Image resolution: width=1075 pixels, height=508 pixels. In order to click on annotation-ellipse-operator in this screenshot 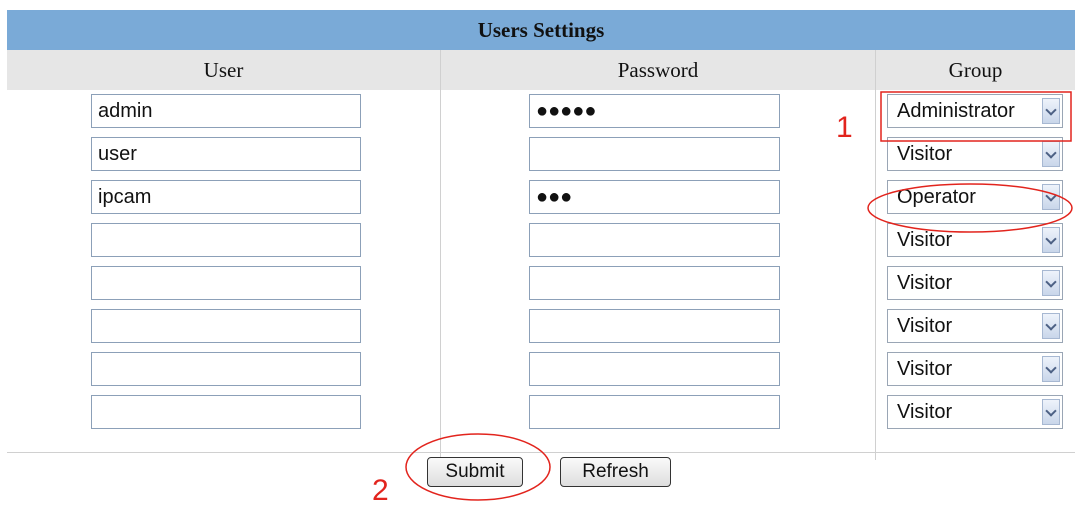, I will do `click(970, 208)`.